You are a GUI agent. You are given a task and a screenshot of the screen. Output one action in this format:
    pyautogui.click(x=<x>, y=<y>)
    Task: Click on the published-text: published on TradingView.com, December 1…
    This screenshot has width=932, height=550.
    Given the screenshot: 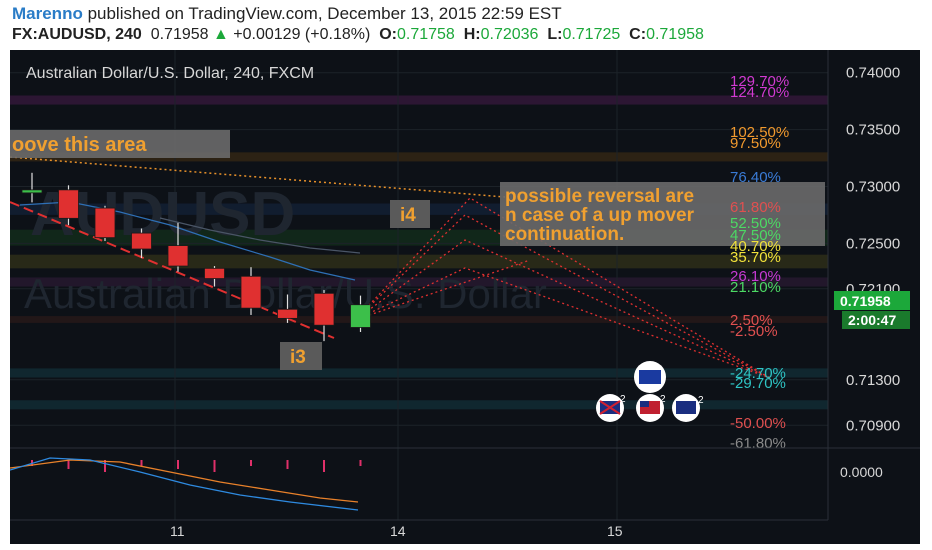 What is the action you would take?
    pyautogui.click(x=322, y=13)
    